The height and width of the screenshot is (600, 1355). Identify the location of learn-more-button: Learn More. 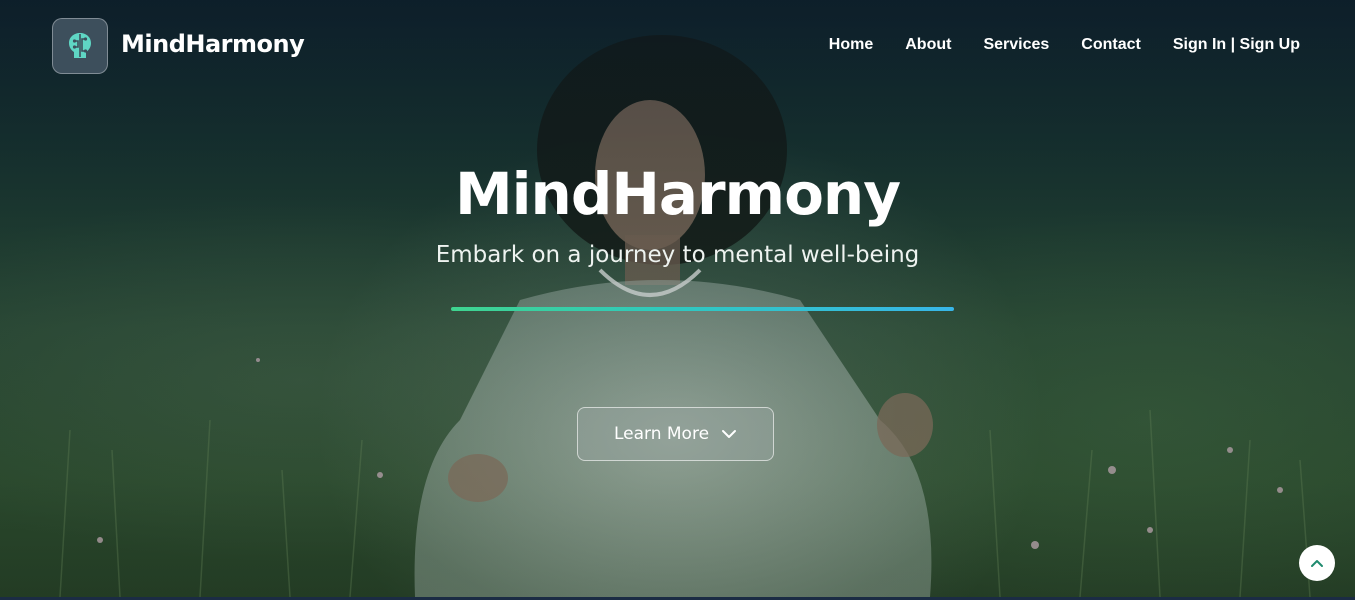
(675, 434).